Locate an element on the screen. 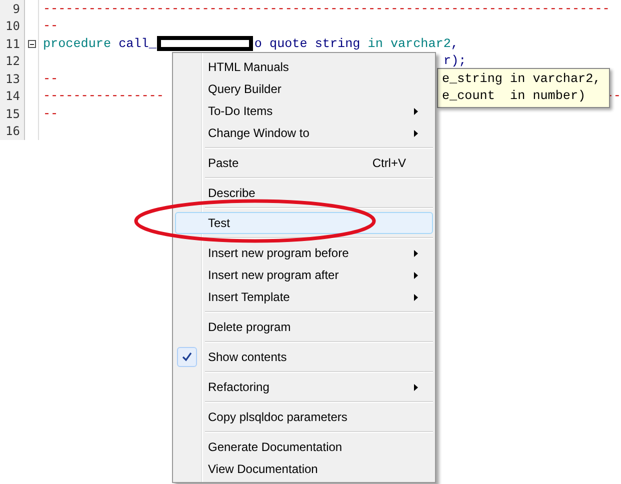 The height and width of the screenshot is (484, 621). menu-item: Paste Ctrl+V is located at coordinates (304, 163).